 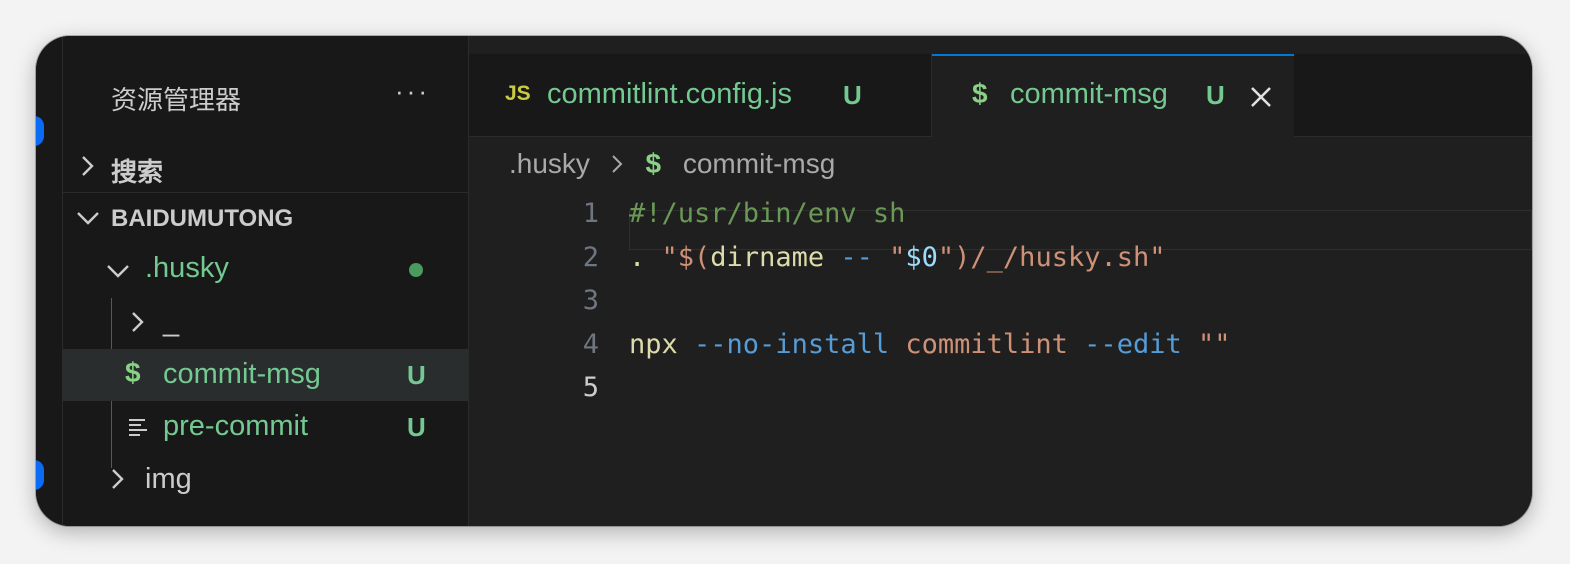 I want to click on tree-item-commit-msg: $ commit-msg U, so click(x=265, y=375).